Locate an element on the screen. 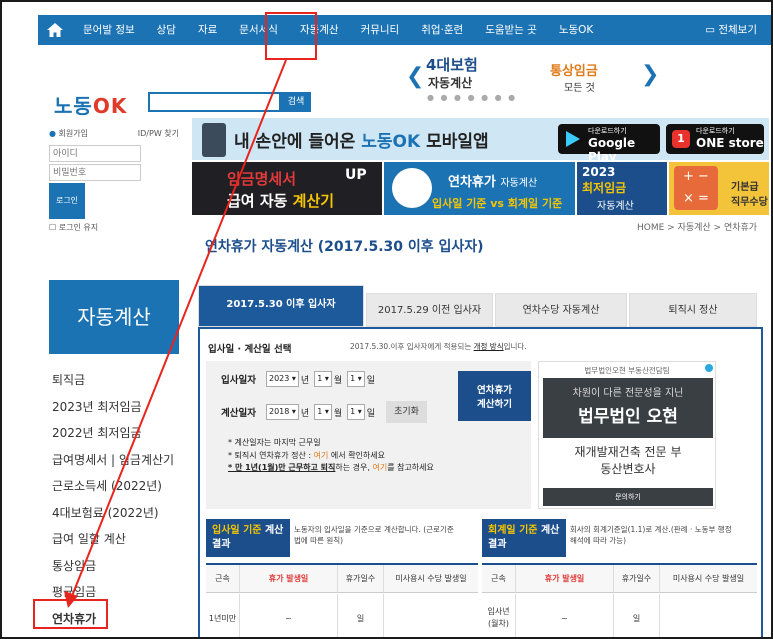 This screenshot has height=639, width=773. keep-login-checkbox: ☐ 로그인 유지 is located at coordinates (114, 227).